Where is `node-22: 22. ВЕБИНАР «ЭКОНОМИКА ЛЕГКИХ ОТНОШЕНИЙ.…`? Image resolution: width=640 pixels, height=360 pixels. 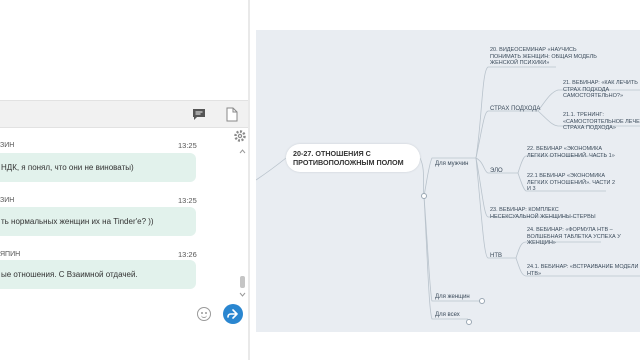 node-22: 22. ВЕБИНАР «ЭКОНОМИКА ЛЕГКИХ ОТНОШЕНИЙ.… is located at coordinates (571, 152).